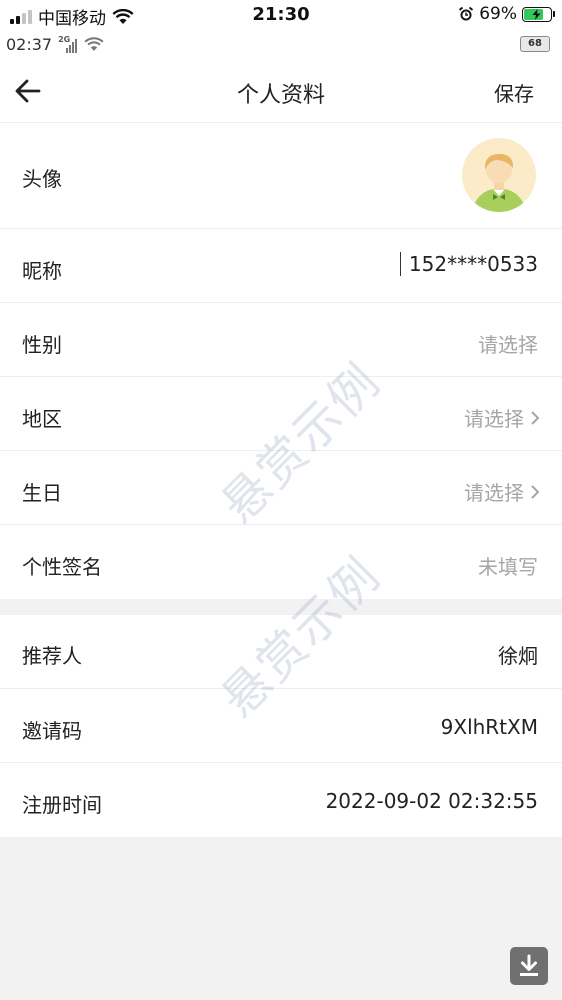 This screenshot has width=562, height=1000. What do you see at coordinates (281, 652) in the screenshot?
I see `referrer-row: 推荐人 徐炯` at bounding box center [281, 652].